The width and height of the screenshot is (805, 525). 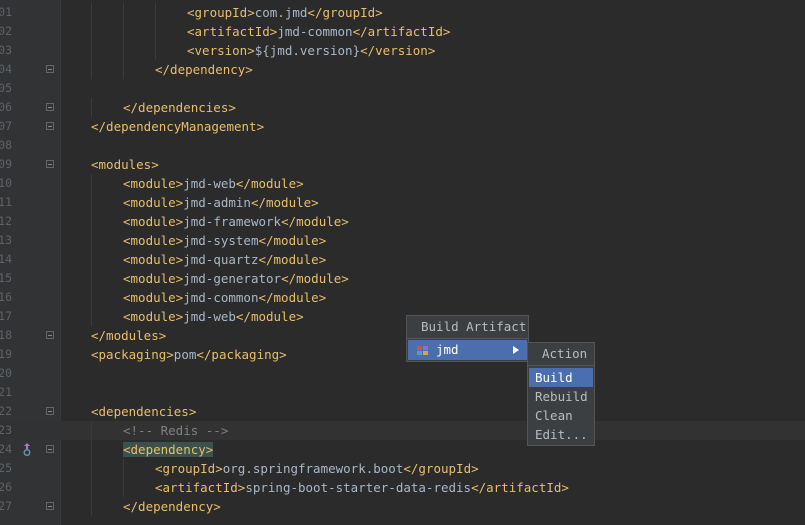 I want to click on xml-tag: </packaging>, so click(x=241, y=354).